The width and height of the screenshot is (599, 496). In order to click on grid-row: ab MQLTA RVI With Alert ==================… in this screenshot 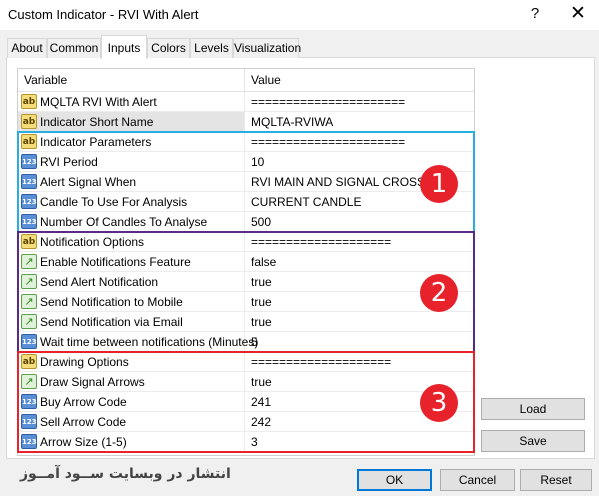, I will do `click(246, 102)`.